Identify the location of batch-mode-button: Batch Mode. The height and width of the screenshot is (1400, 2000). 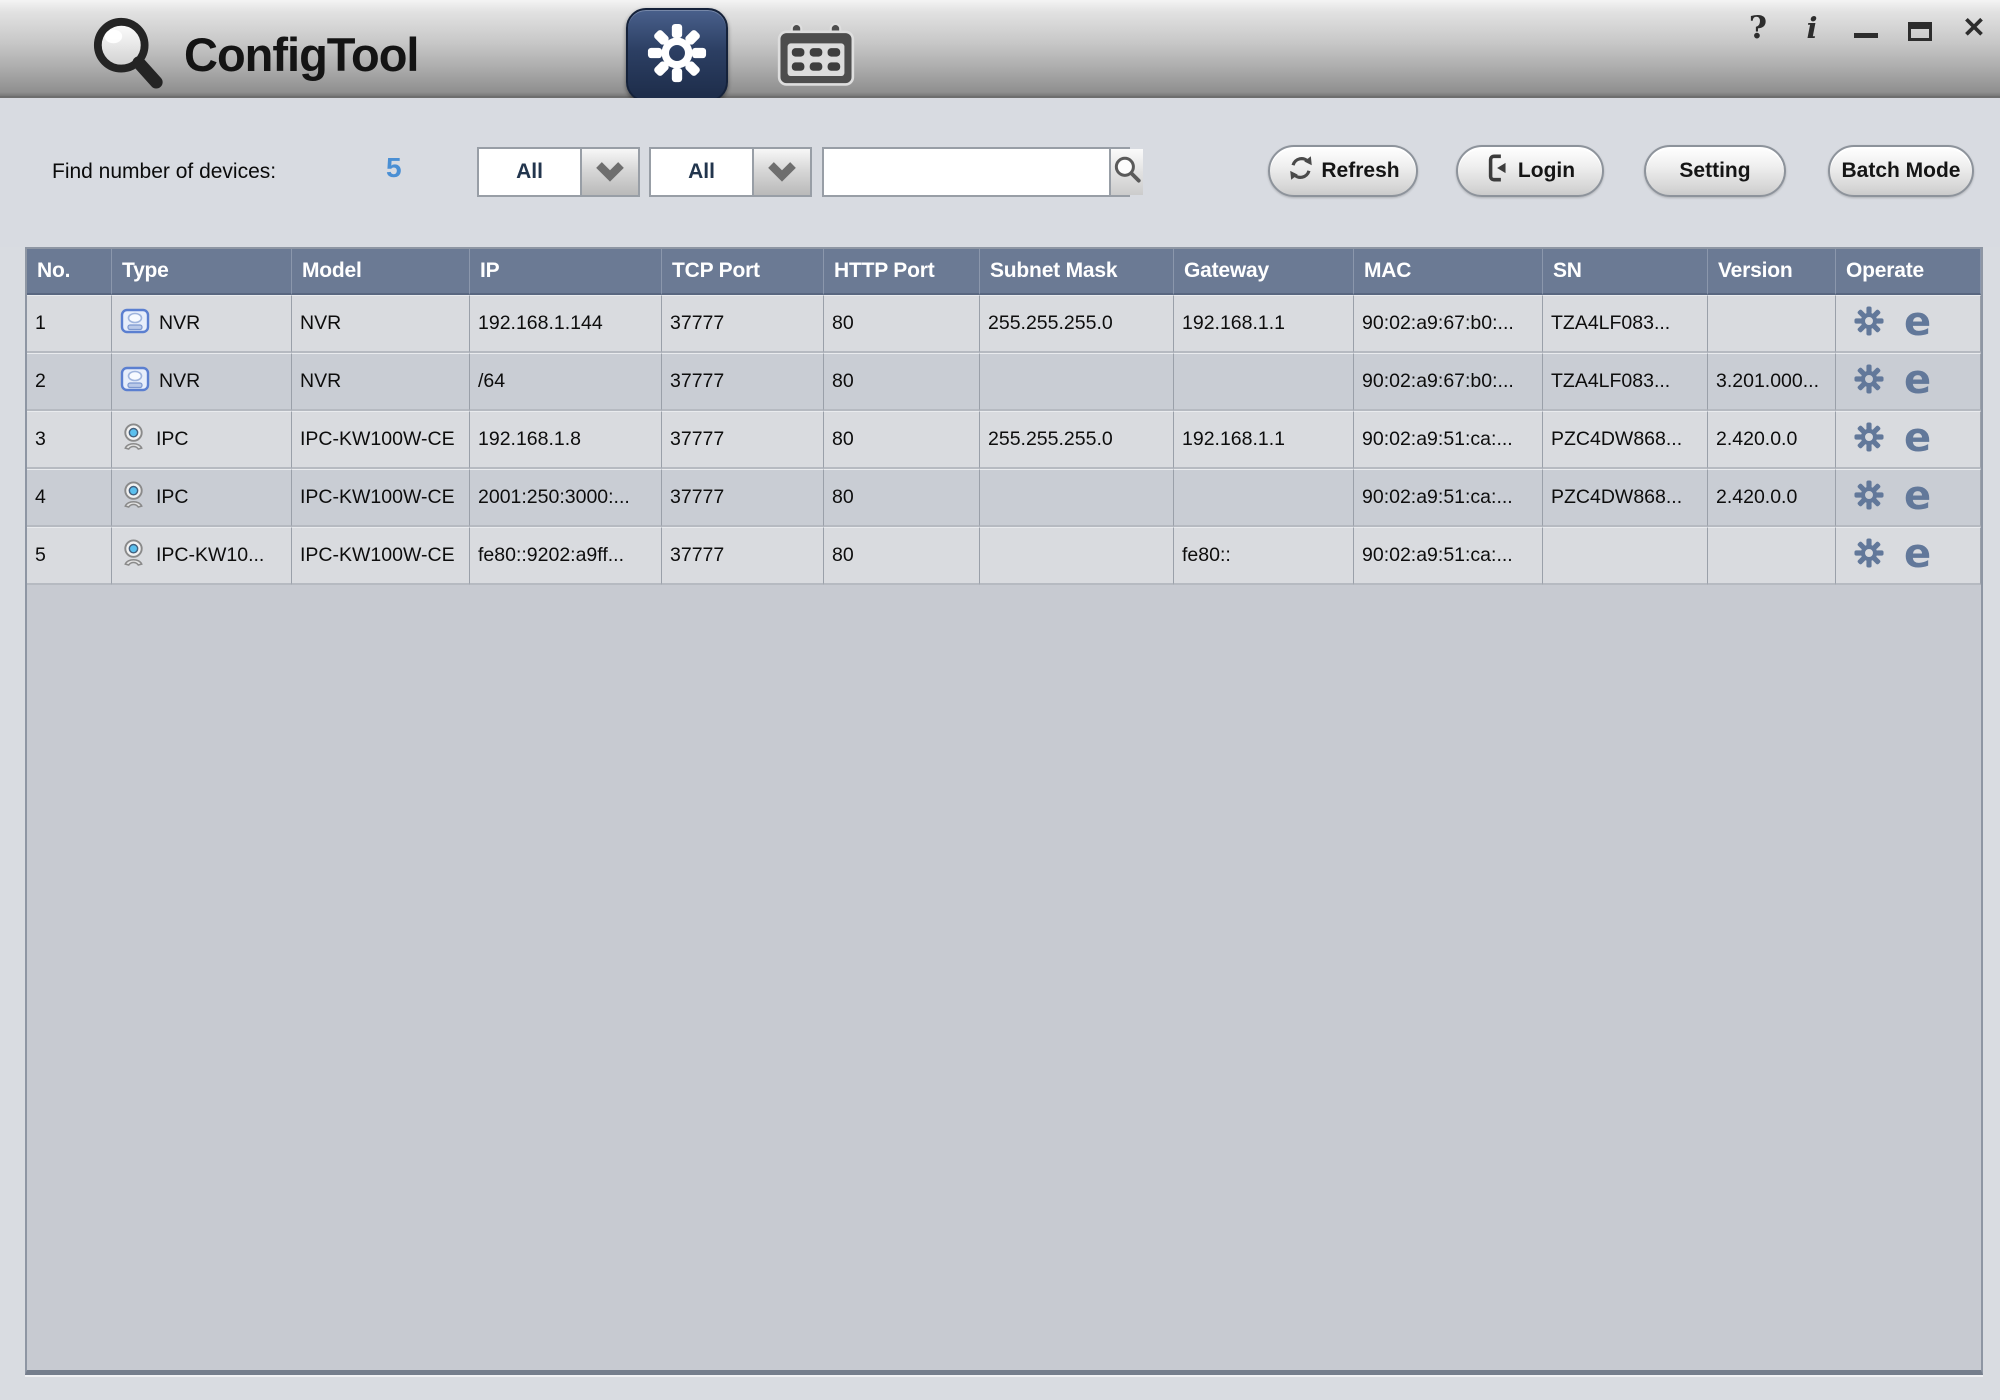
(1901, 171).